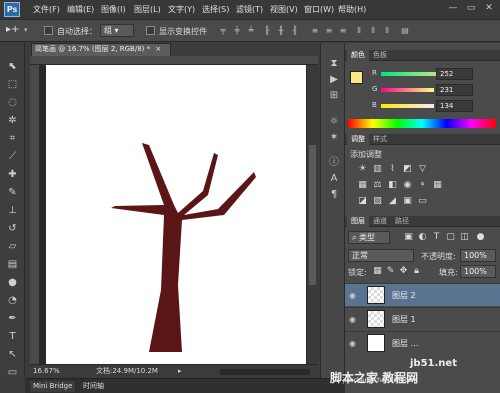  What do you see at coordinates (12, 85) in the screenshot?
I see `marquee-tool-icon: ⬚` at bounding box center [12, 85].